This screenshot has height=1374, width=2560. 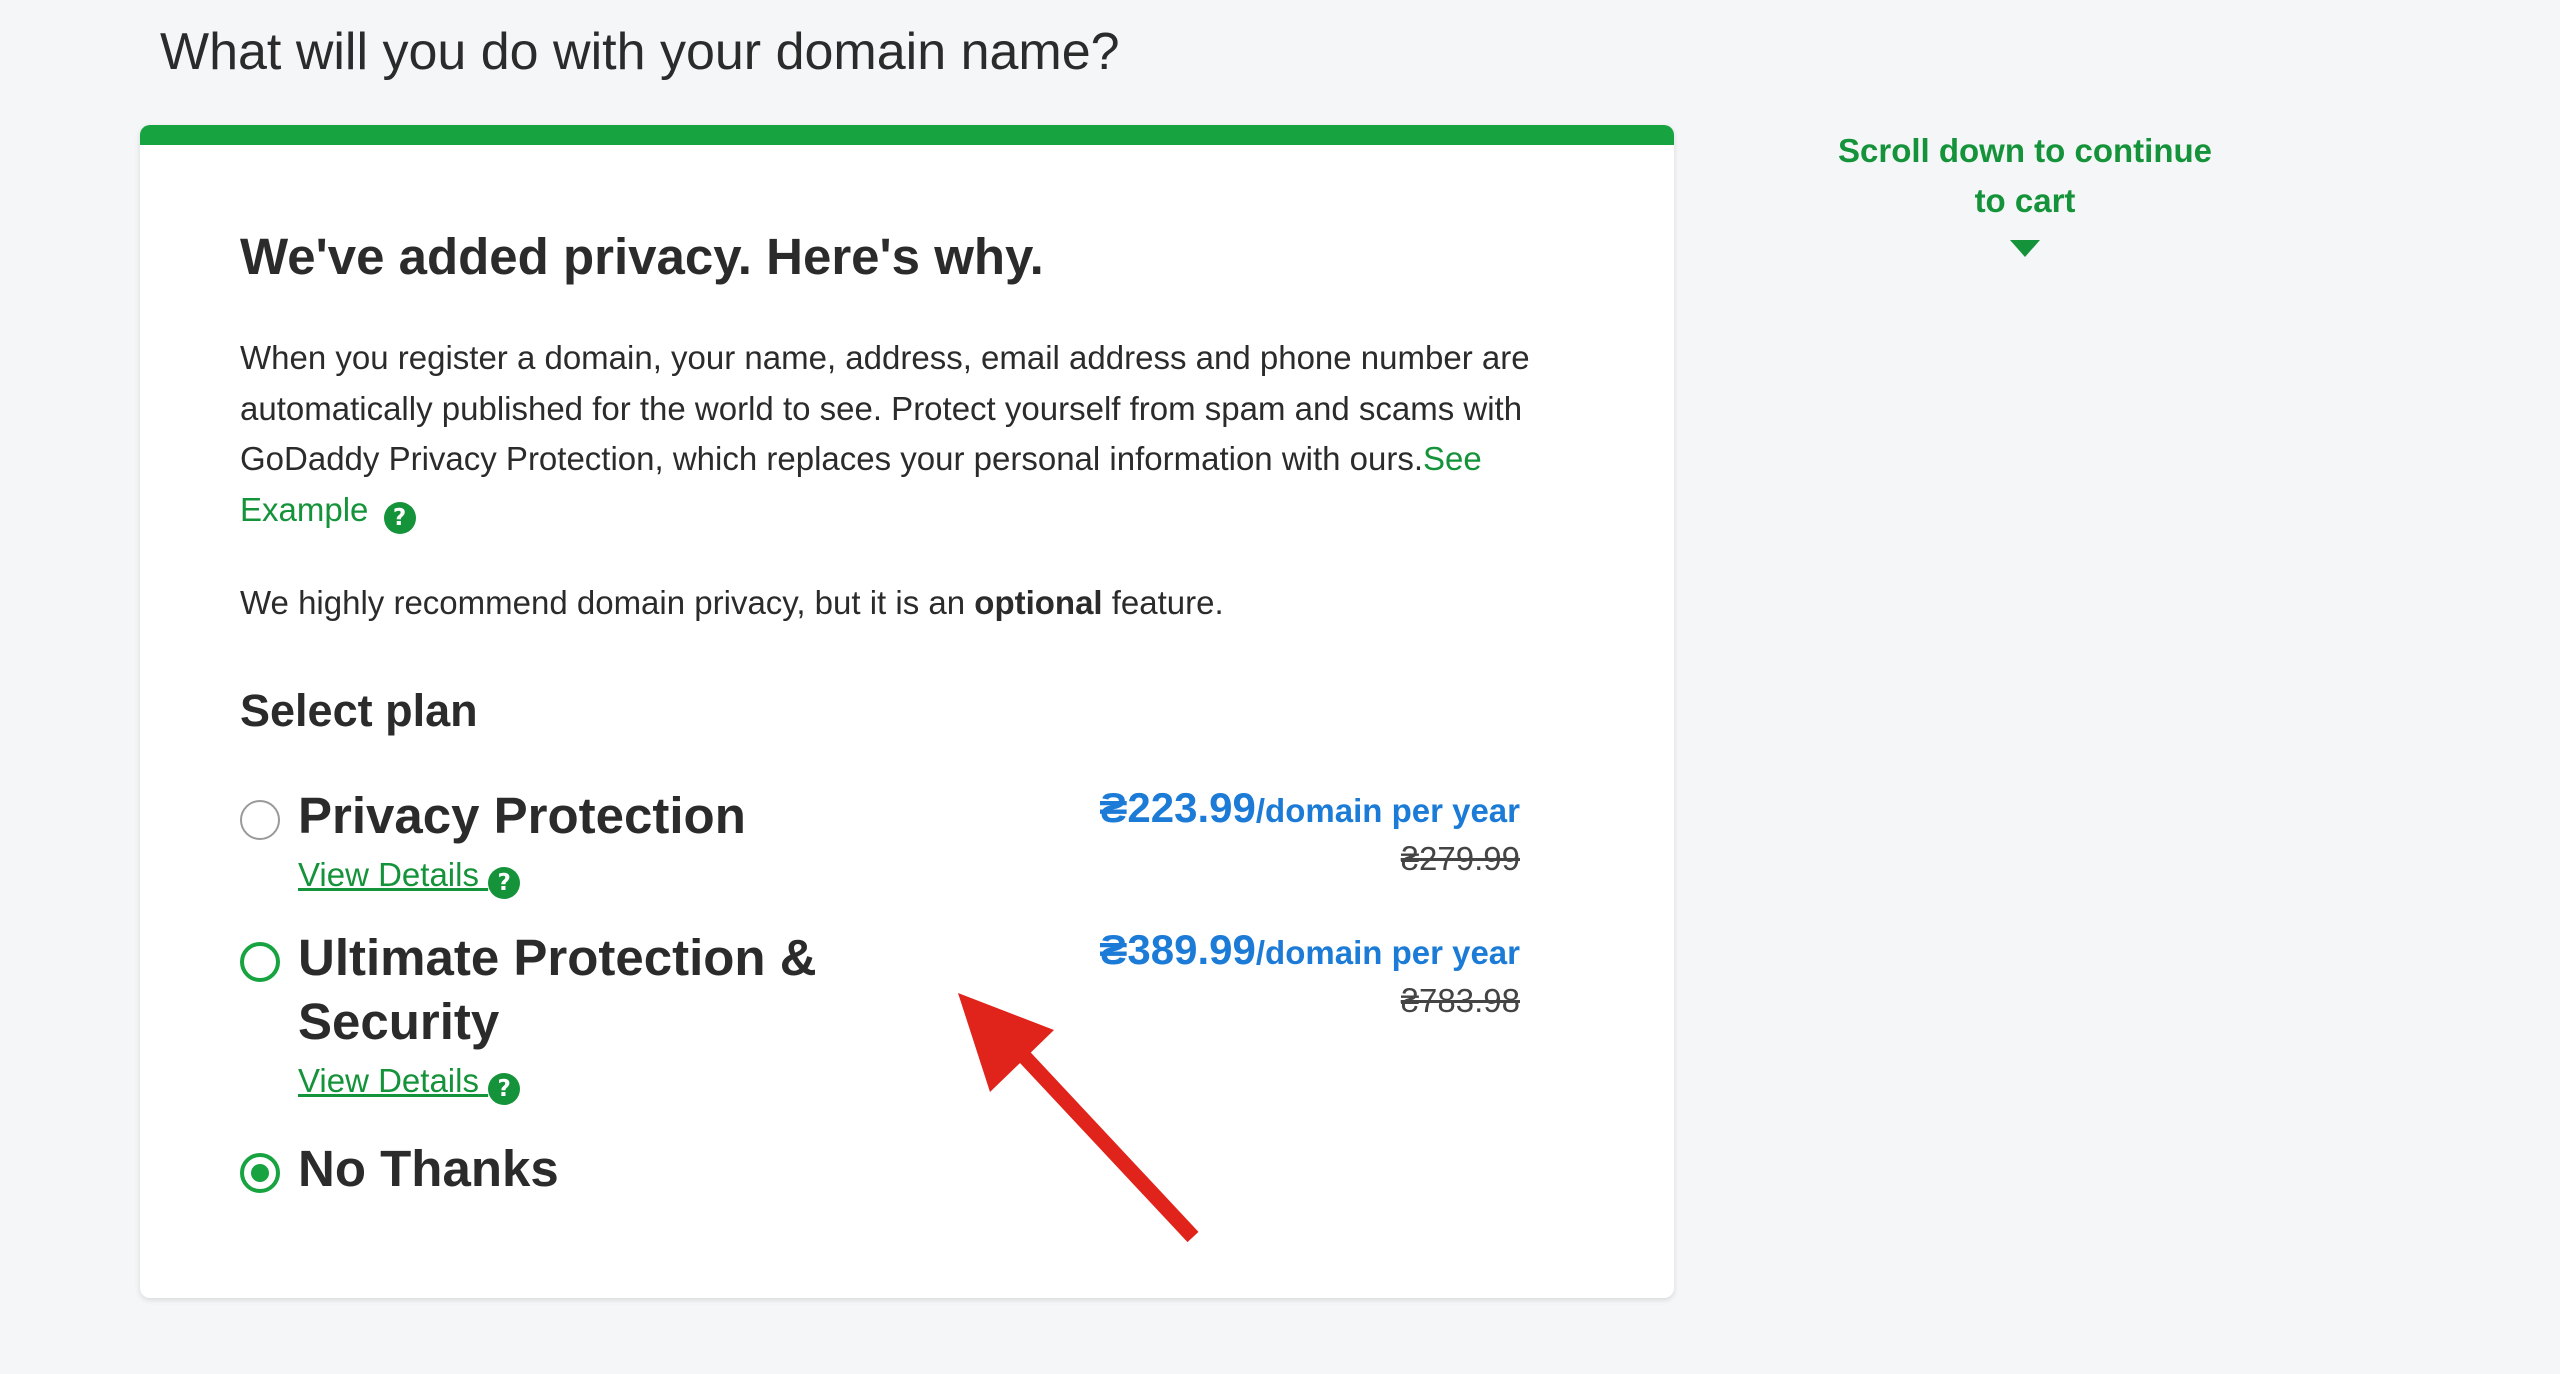 I want to click on plan-privacy-protection-radio, so click(x=260, y=820).